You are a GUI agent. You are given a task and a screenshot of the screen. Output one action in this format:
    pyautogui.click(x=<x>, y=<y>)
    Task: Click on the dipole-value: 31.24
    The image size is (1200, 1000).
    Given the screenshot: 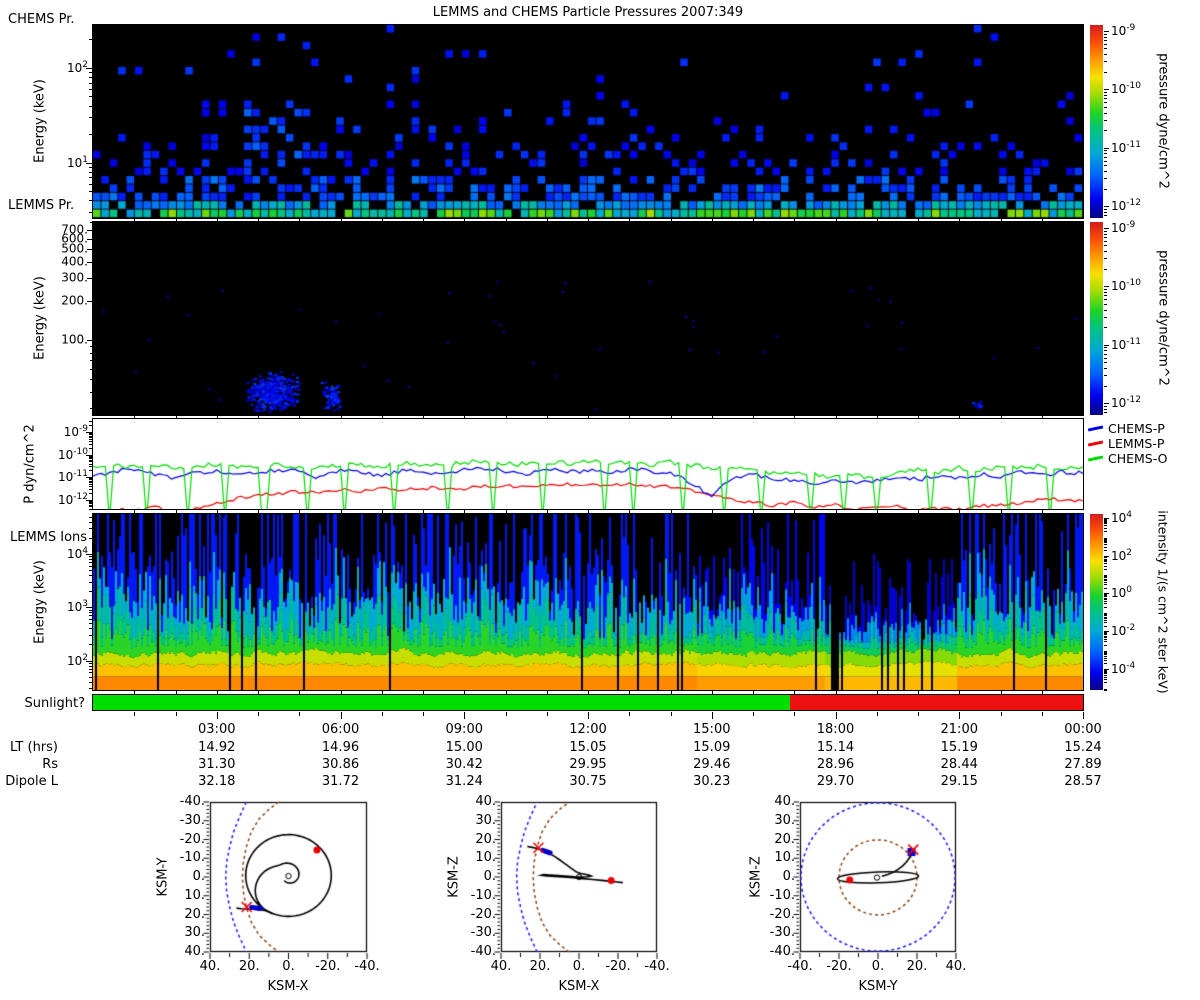 What is the action you would take?
    pyautogui.click(x=464, y=781)
    